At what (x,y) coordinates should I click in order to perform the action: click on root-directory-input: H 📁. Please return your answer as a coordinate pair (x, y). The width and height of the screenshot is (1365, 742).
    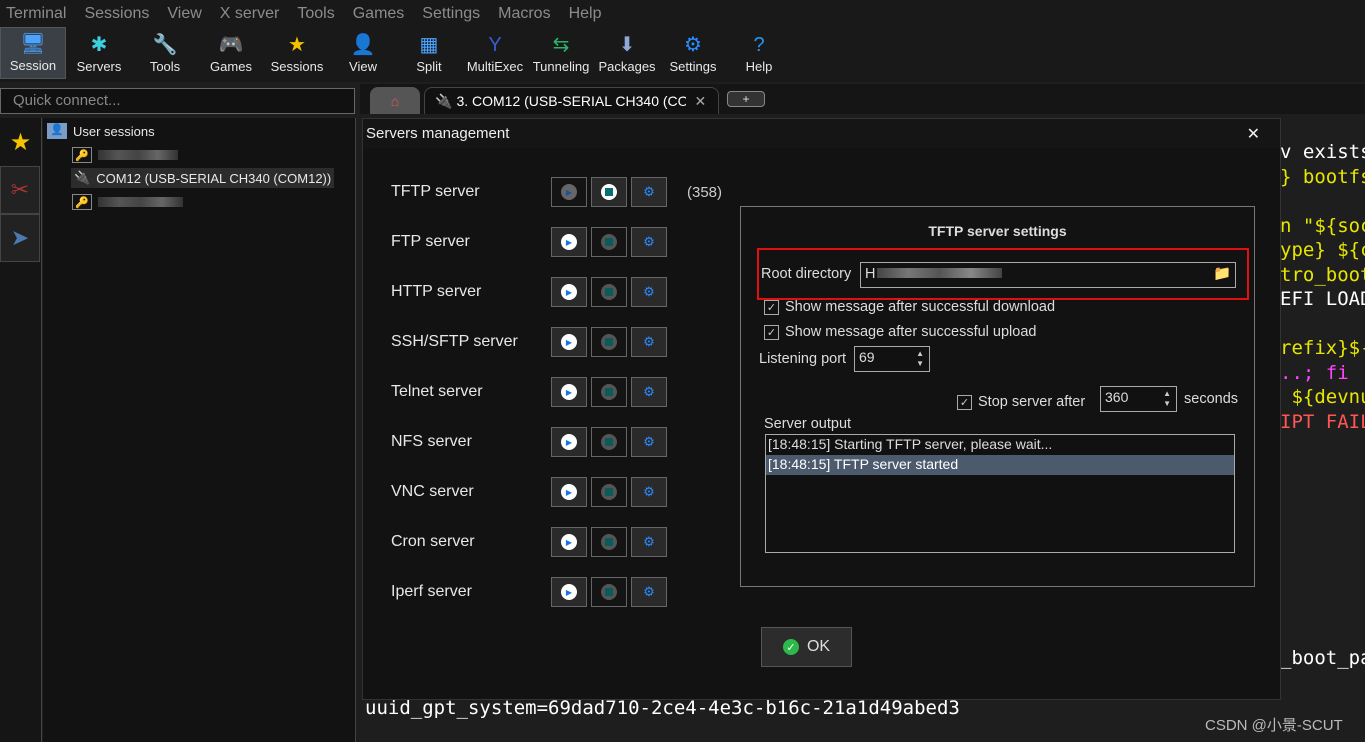
    Looking at the image, I should click on (1048, 275).